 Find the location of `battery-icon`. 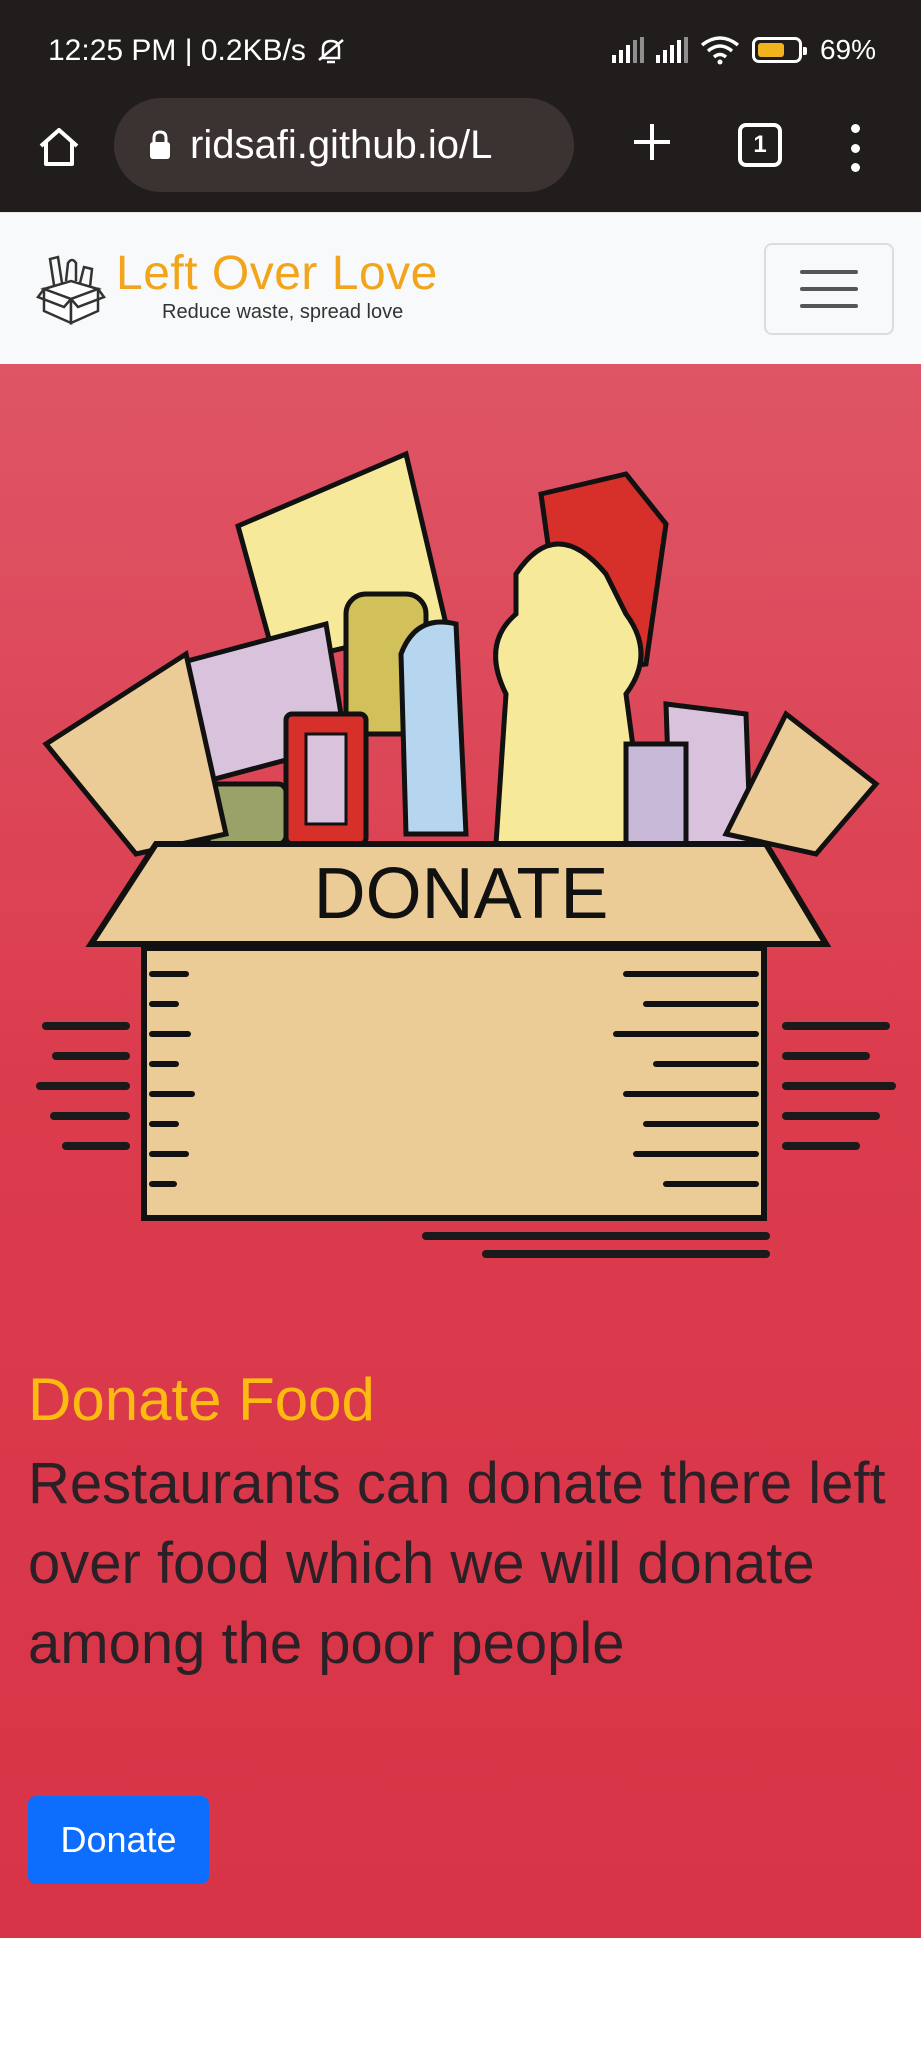

battery-icon is located at coordinates (779, 50).